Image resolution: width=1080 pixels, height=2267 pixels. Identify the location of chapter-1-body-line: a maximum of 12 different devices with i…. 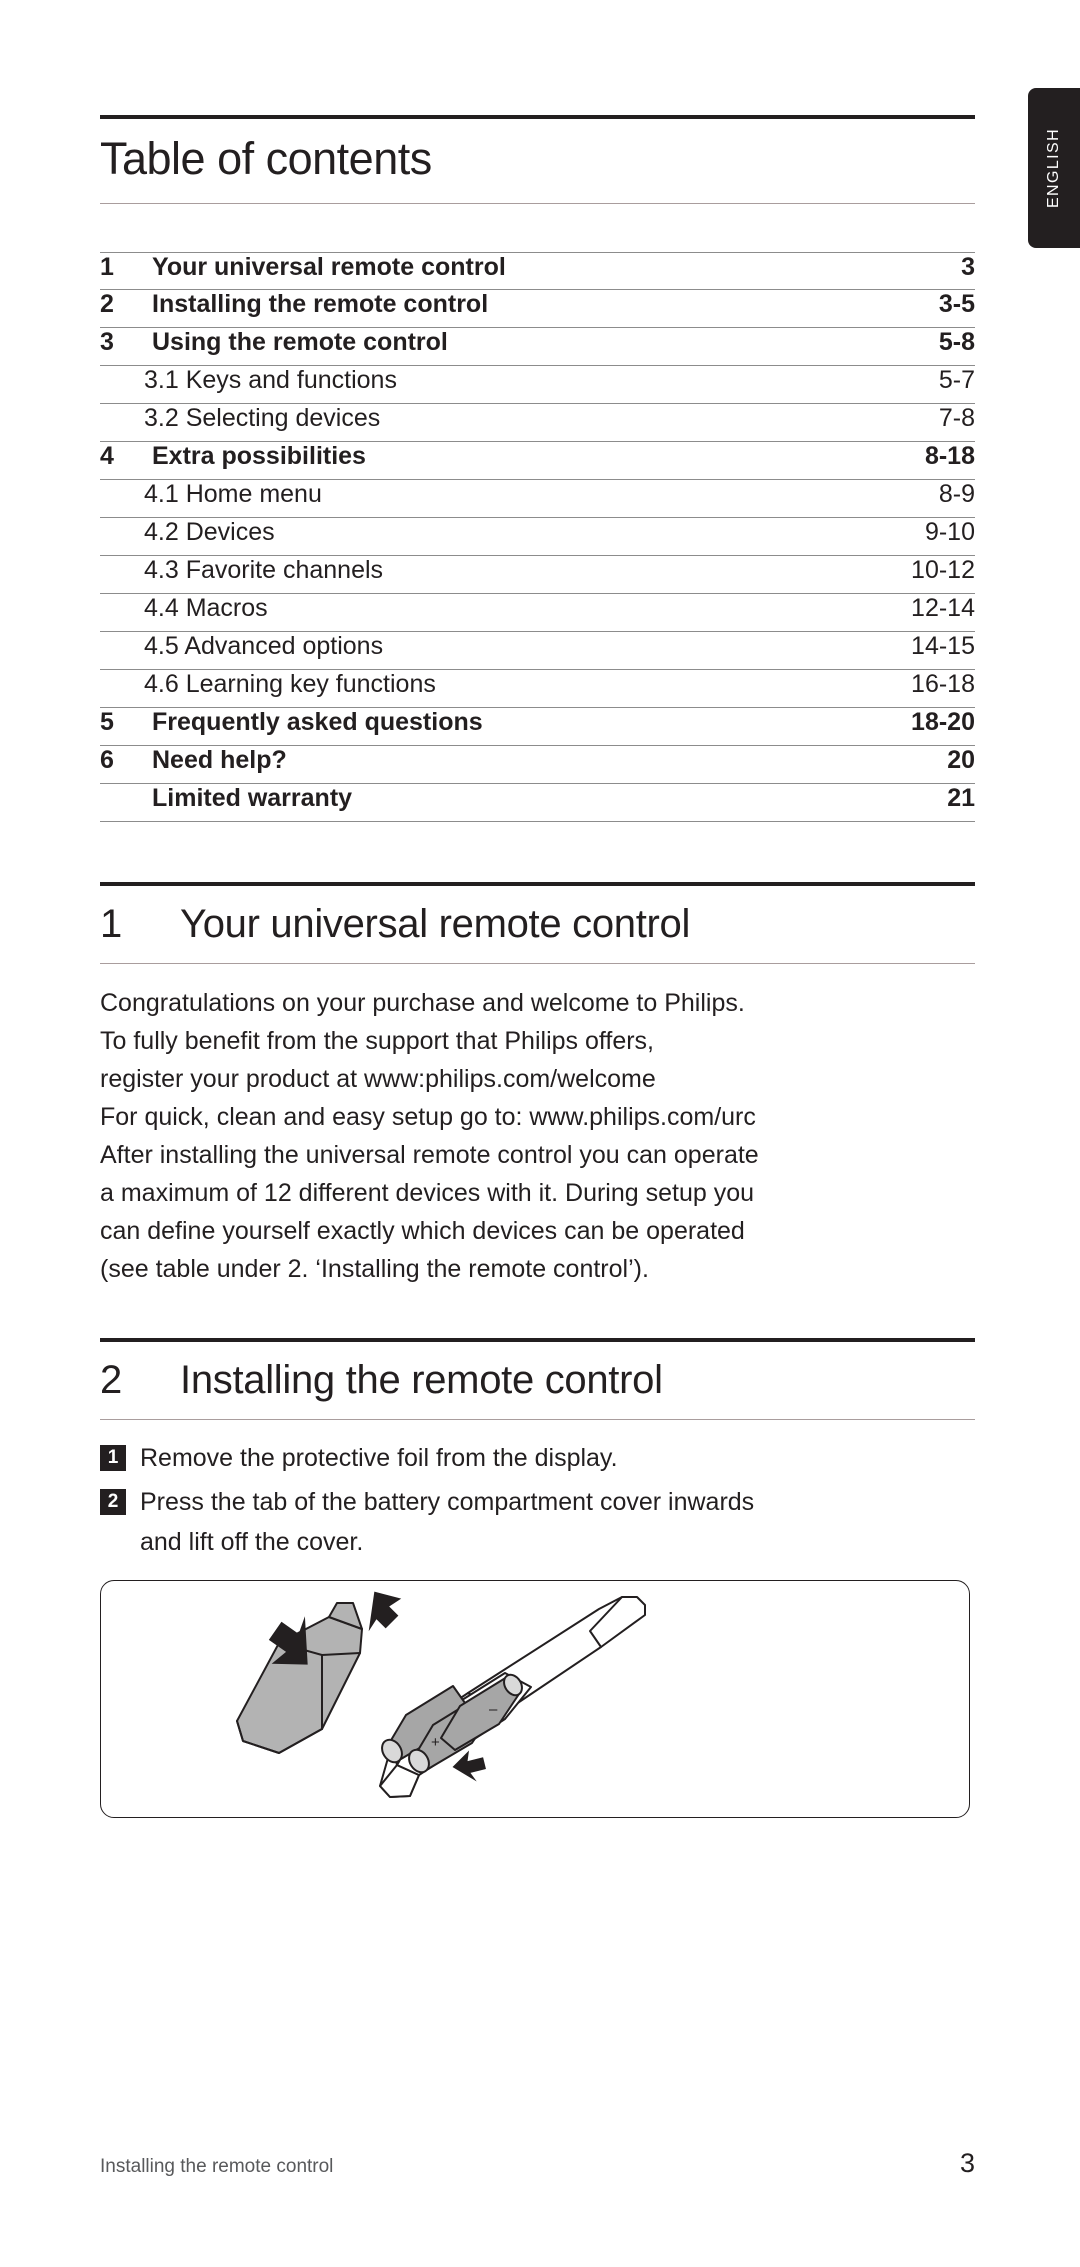
(427, 1193).